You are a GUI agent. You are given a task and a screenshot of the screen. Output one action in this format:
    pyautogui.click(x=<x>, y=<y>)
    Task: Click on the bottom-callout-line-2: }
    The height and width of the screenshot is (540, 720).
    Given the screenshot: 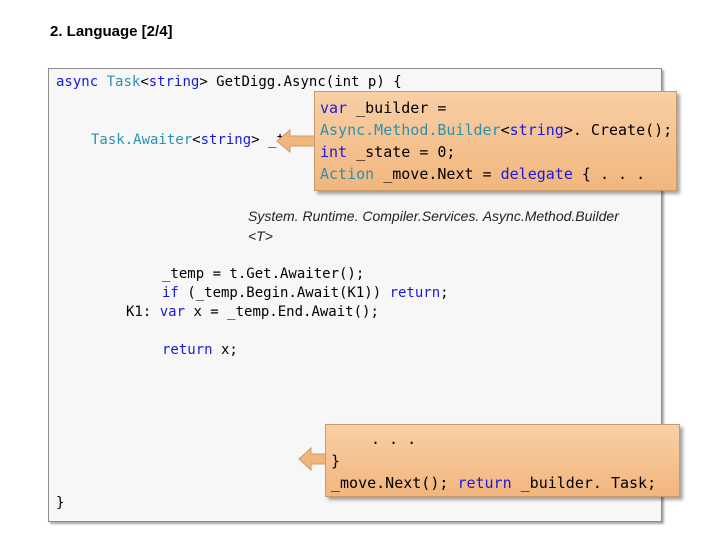 What is the action you would take?
    pyautogui.click(x=336, y=461)
    